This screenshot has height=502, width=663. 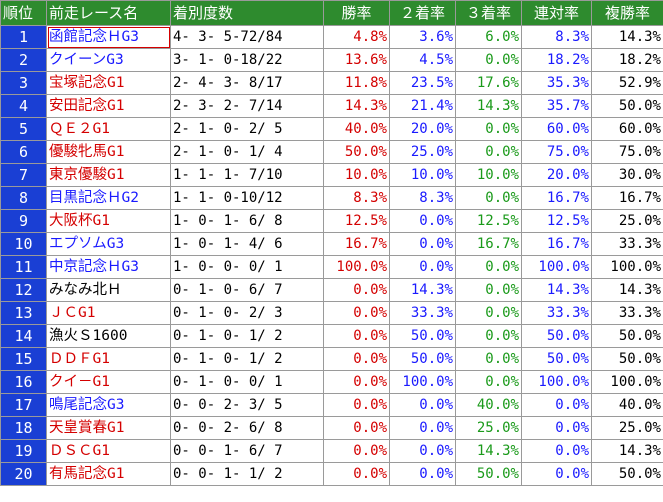 I want to click on header-fukusho-rate: 複勝率, so click(x=627, y=13).